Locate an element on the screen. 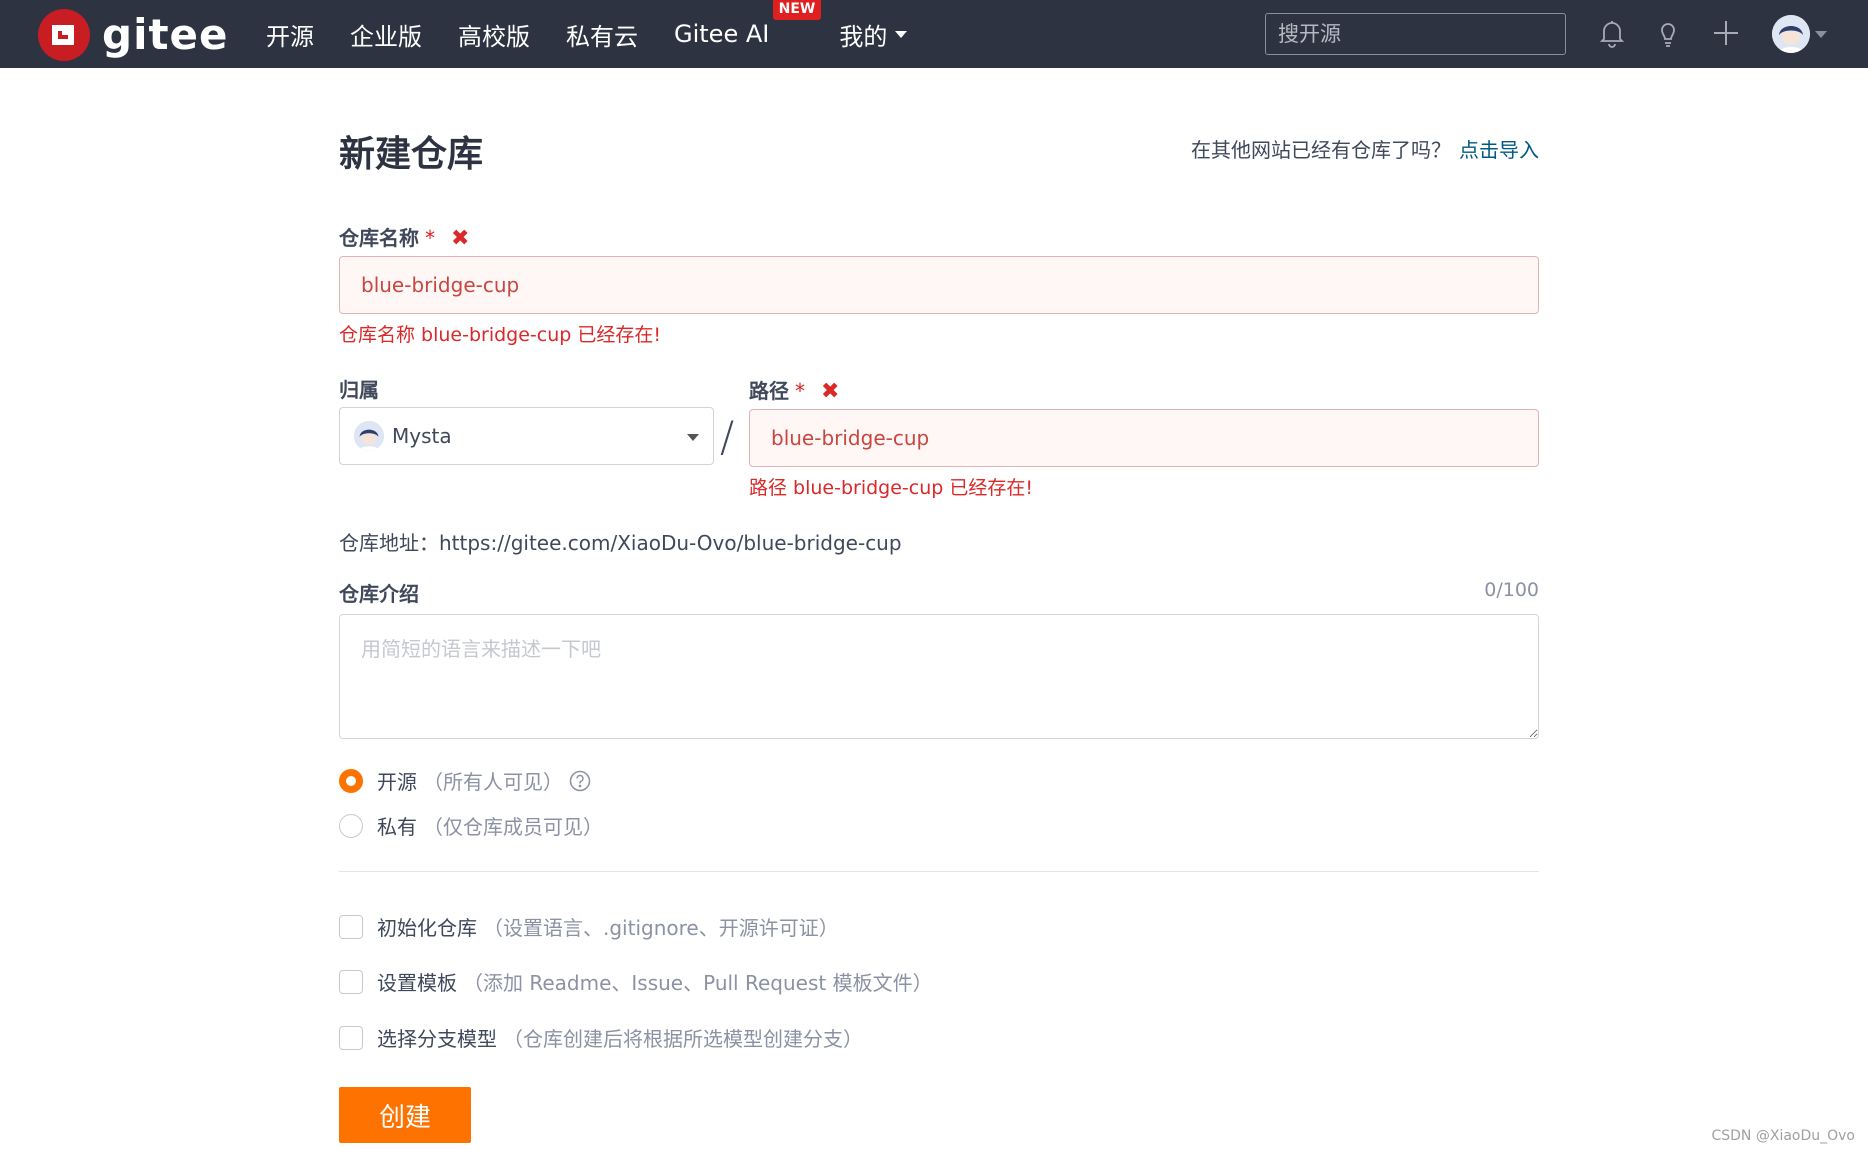  option-init-repo: 初始化仓库 （设置语言、.gitignore、开源许可证） is located at coordinates (589, 926).